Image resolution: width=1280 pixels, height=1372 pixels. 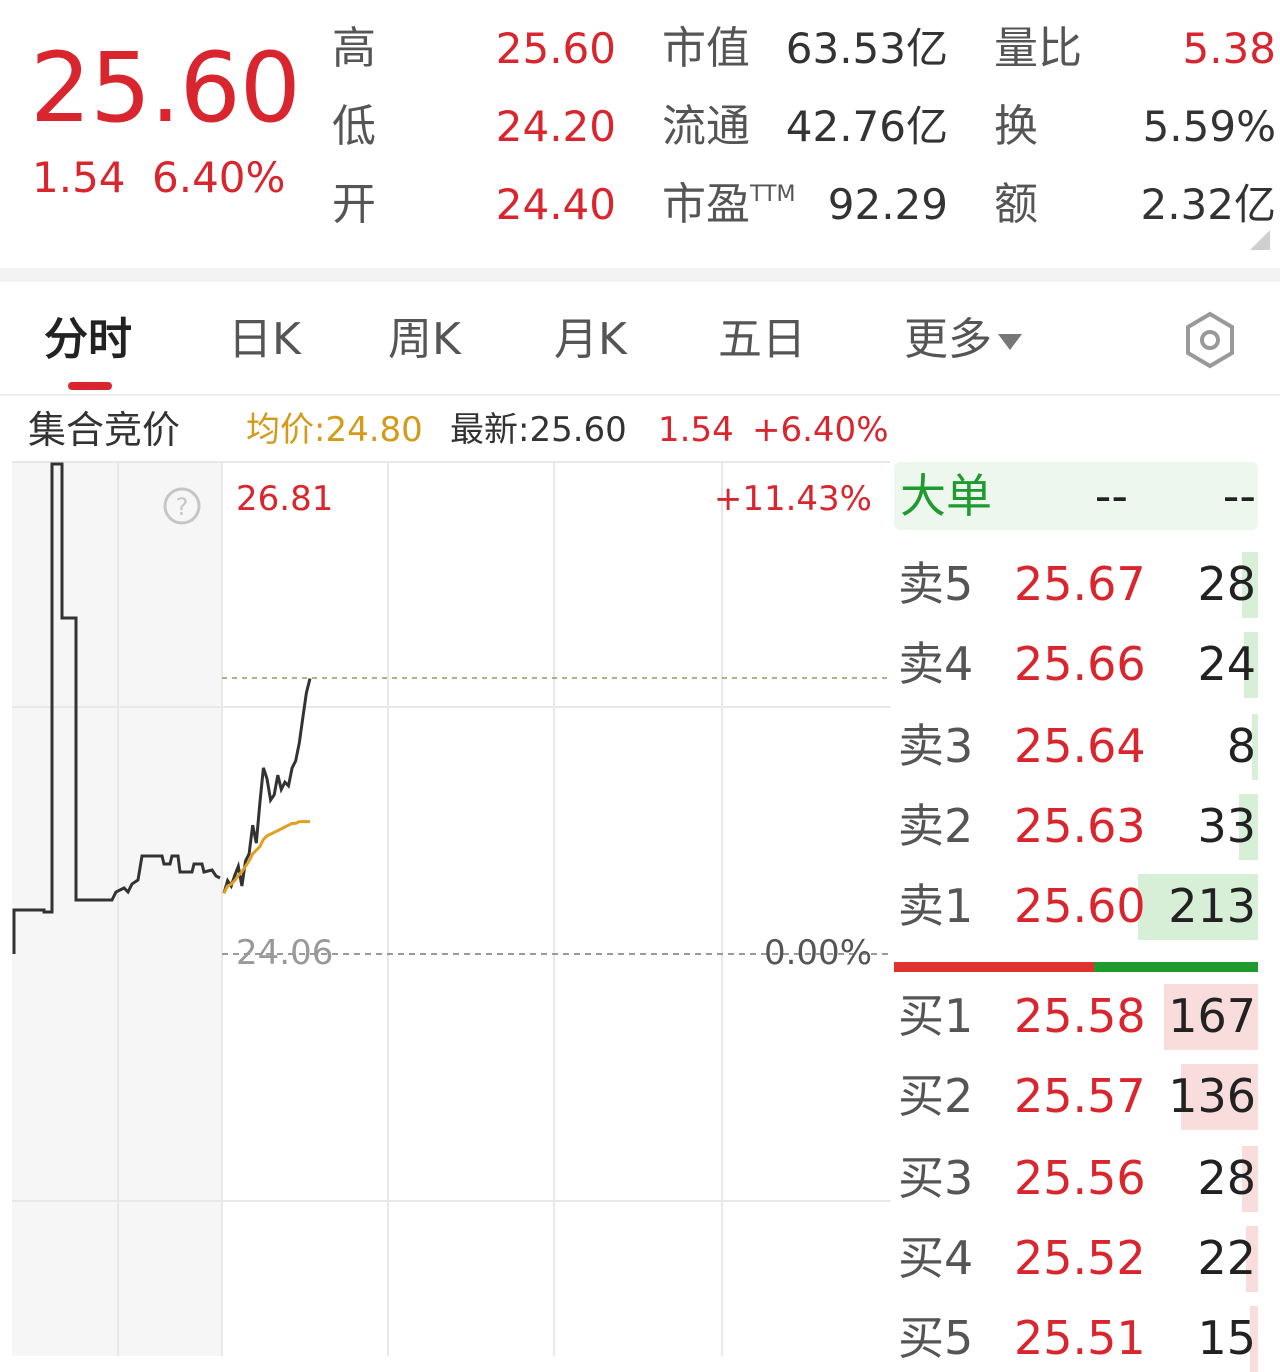 What do you see at coordinates (946, 496) in the screenshot?
I see `big-order-label: 大单` at bounding box center [946, 496].